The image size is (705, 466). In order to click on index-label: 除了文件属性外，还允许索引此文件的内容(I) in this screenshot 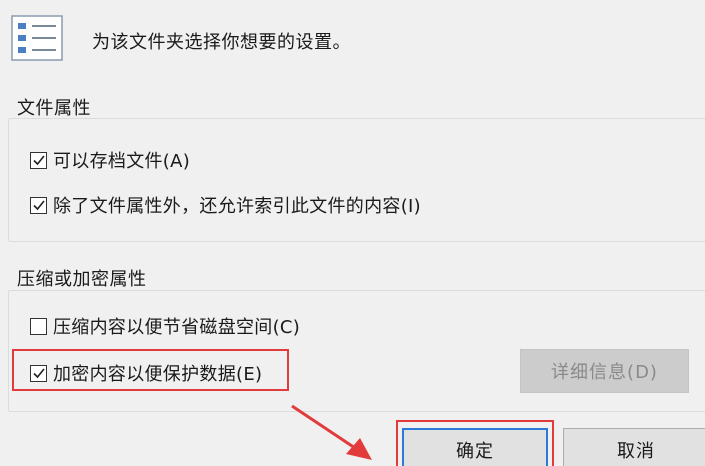, I will do `click(237, 206)`.